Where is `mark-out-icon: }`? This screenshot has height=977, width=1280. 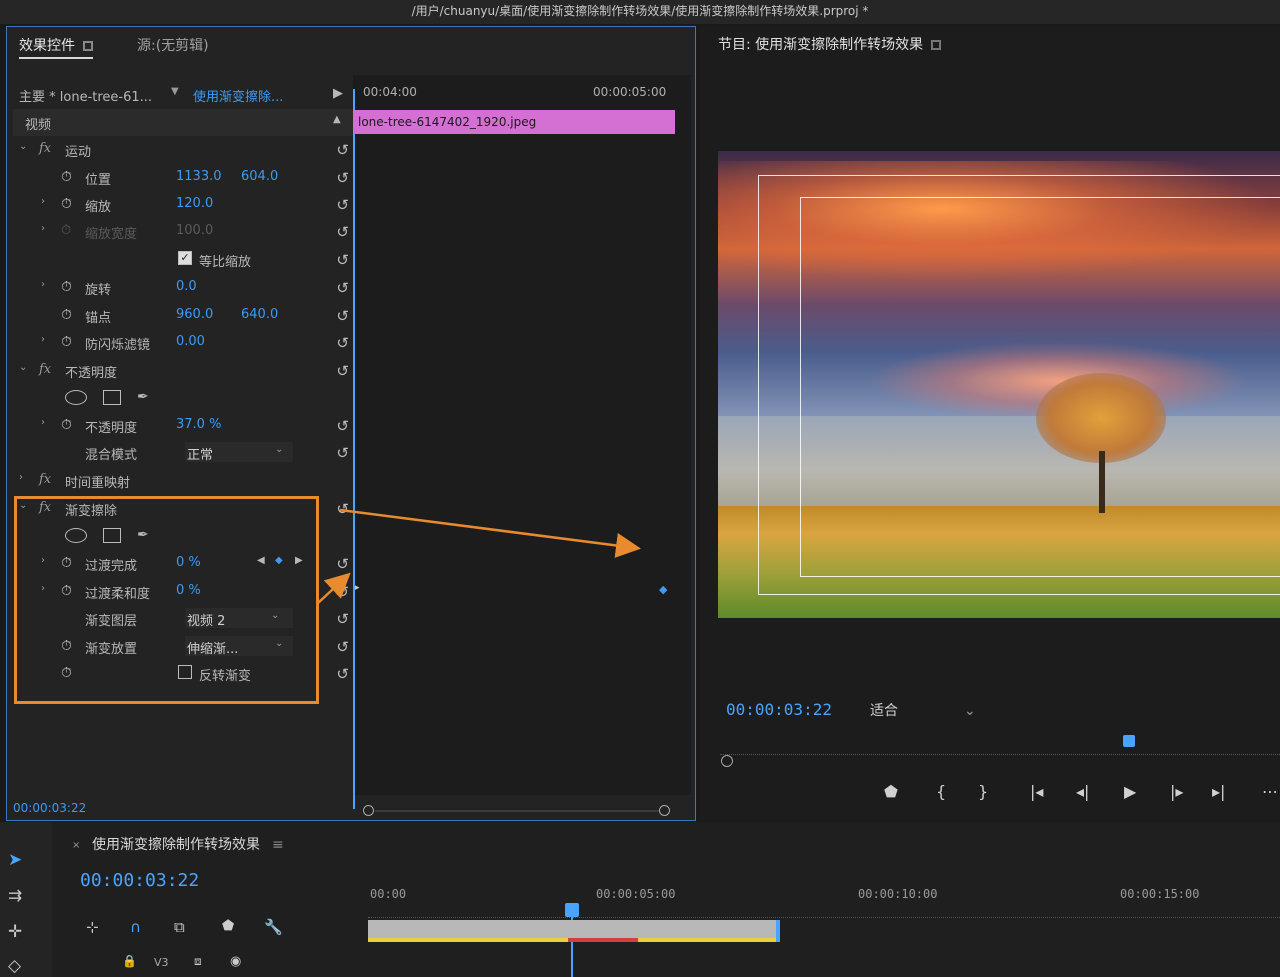
mark-out-icon: } is located at coordinates (983, 791).